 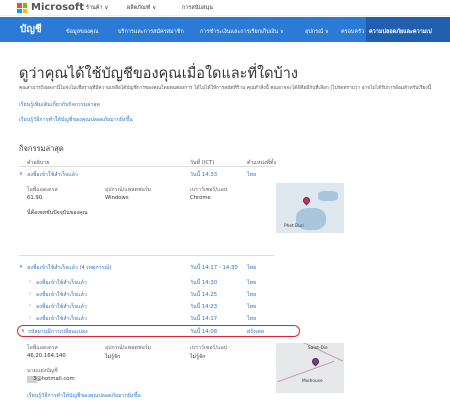 I want to click on entry1-current-session-note: นี่คือเซสชันปัจจุบันของคุณ, so click(x=57, y=213).